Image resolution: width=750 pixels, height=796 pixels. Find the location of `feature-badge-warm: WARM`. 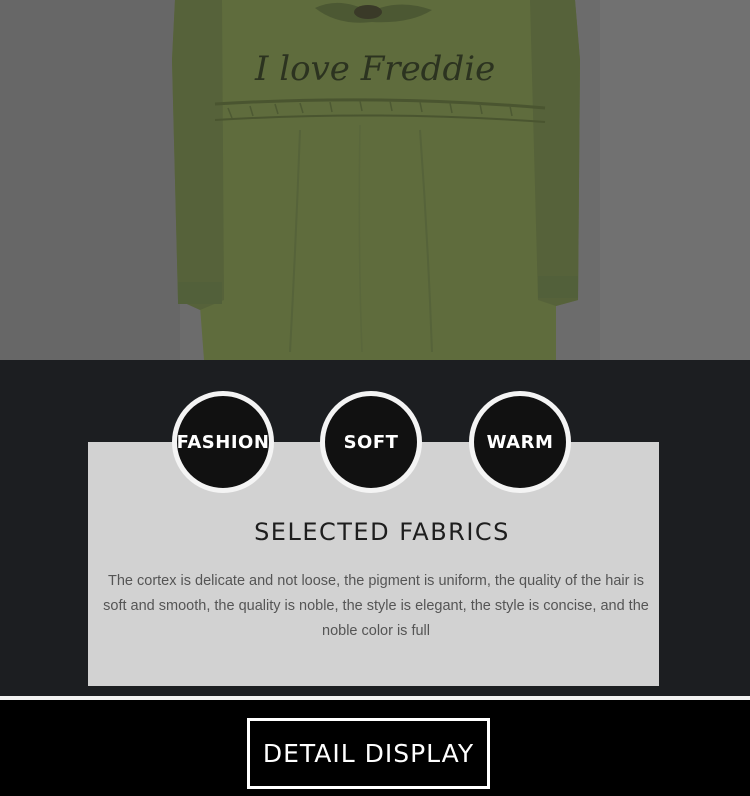

feature-badge-warm: WARM is located at coordinates (520, 442).